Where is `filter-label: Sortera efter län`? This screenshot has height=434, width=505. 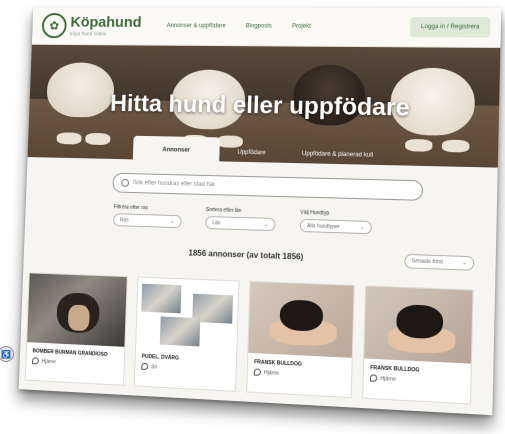 filter-label: Sortera efter län is located at coordinates (223, 210).